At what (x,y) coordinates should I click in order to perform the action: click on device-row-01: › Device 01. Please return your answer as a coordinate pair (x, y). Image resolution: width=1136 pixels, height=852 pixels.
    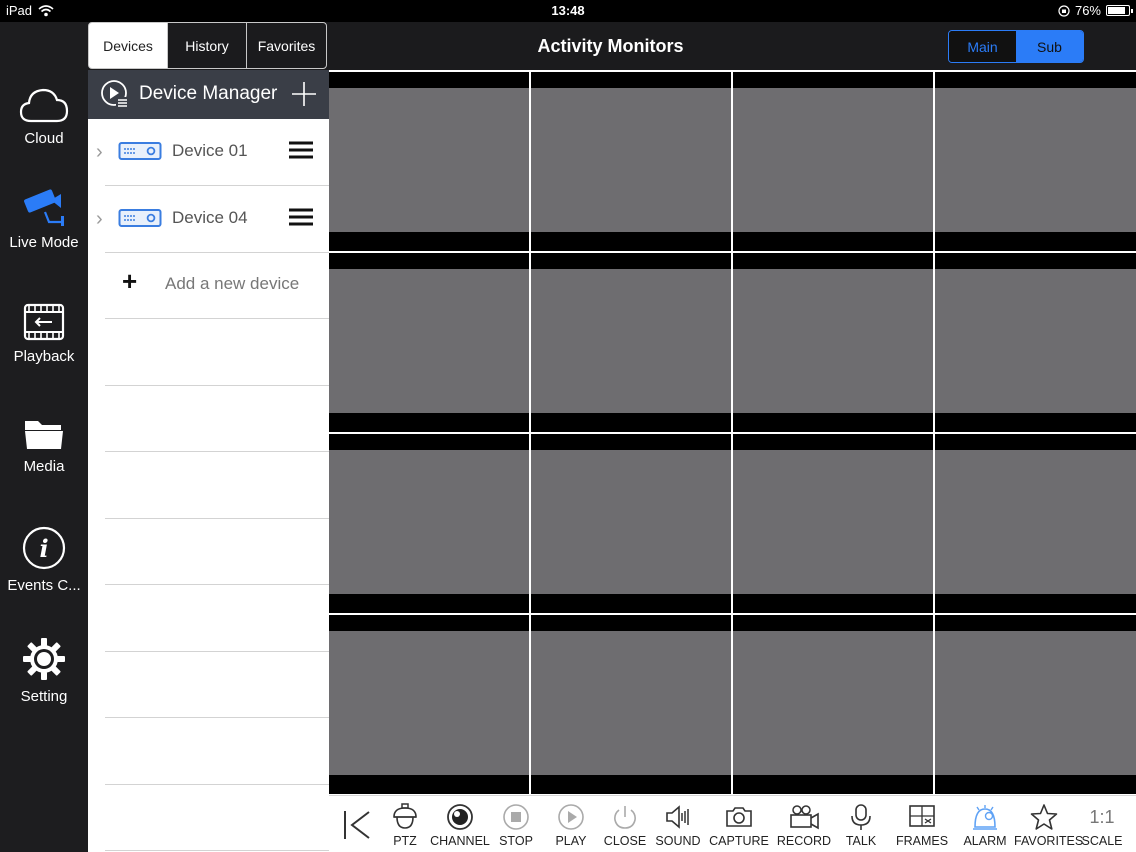
    Looking at the image, I should click on (208, 152).